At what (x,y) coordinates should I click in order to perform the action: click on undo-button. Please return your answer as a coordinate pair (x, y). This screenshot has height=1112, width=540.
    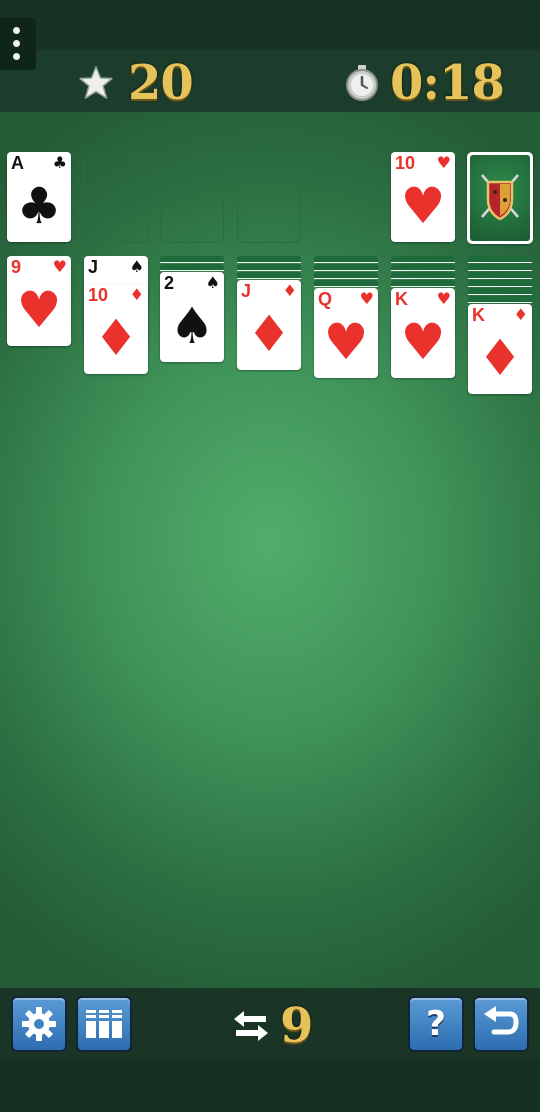
    Looking at the image, I should click on (501, 1024).